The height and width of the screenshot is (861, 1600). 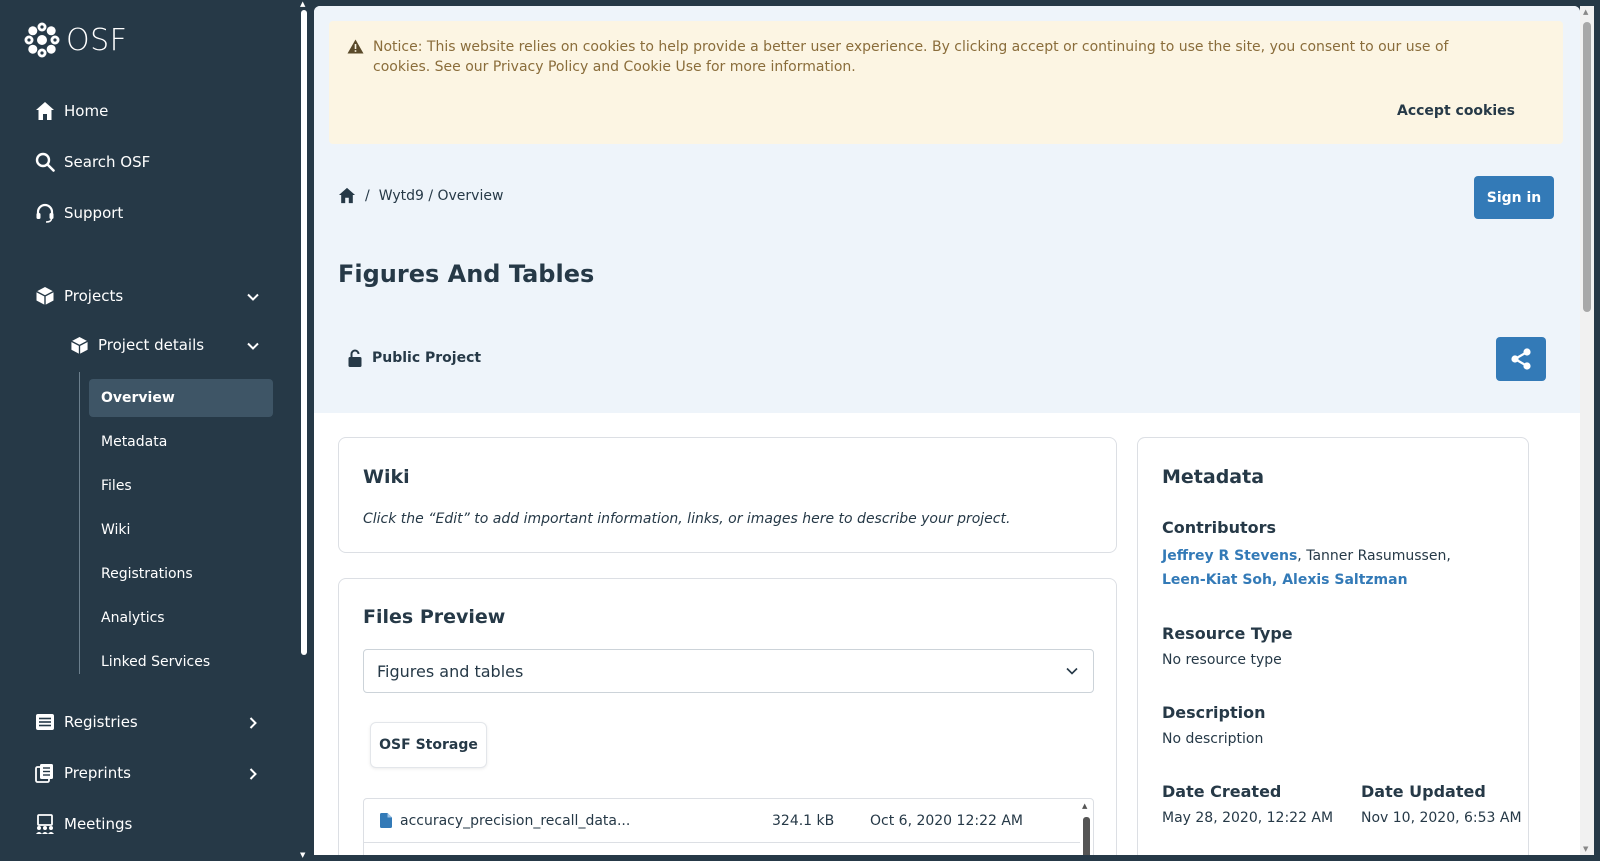 I want to click on nav-support: Support, so click(x=78, y=213).